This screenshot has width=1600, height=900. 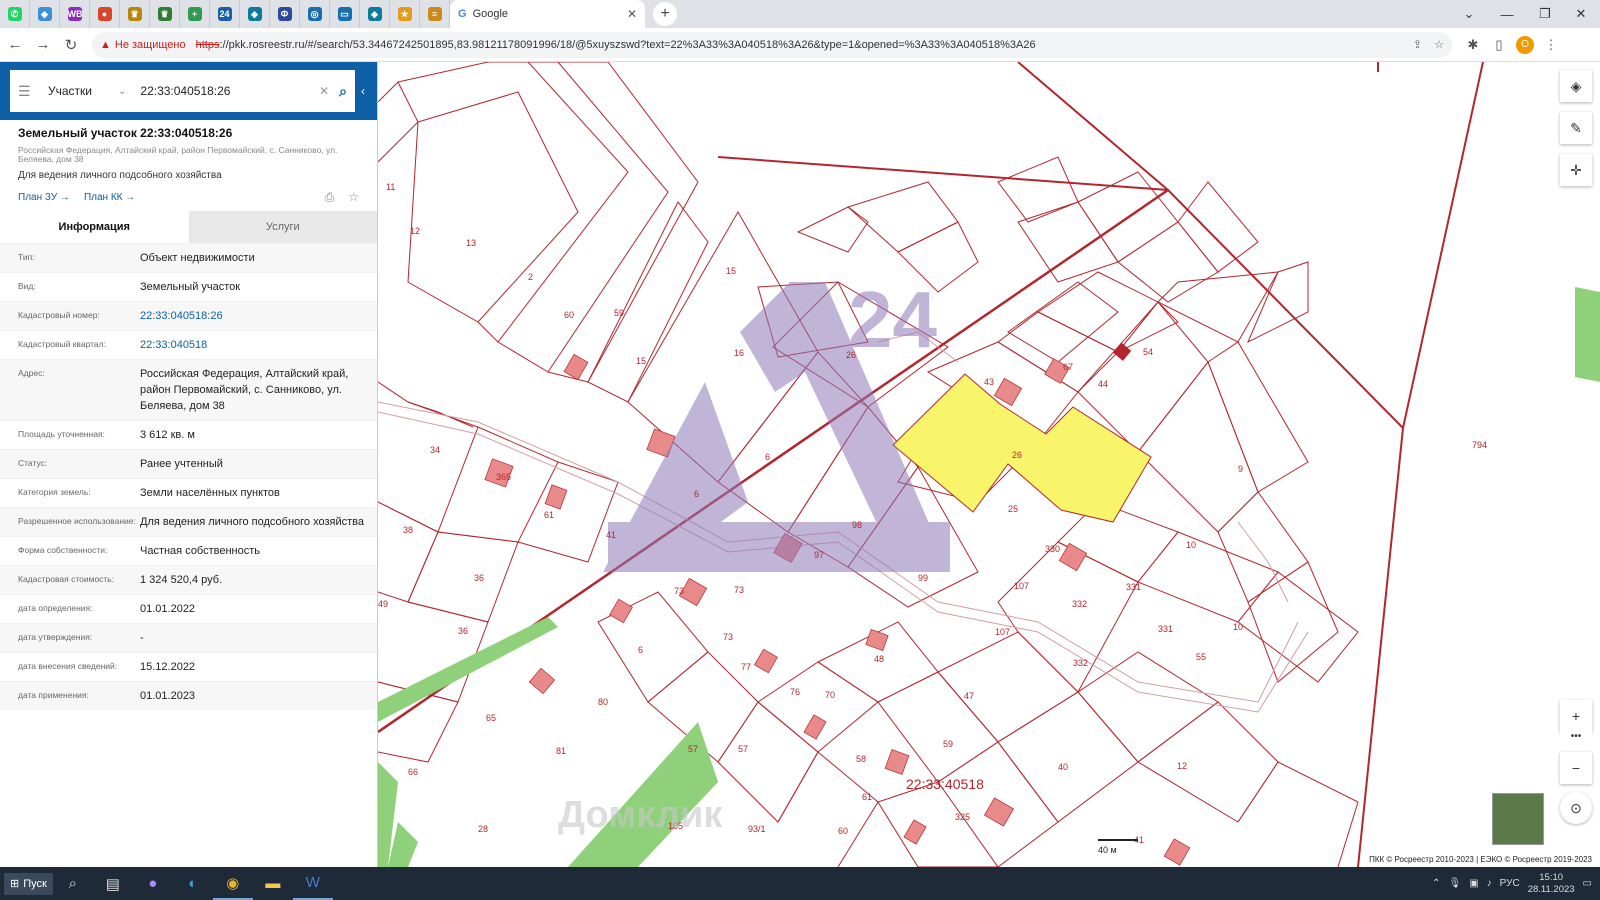 I want to click on info-row: Статус: Ранее учтенный, so click(x=188, y=463).